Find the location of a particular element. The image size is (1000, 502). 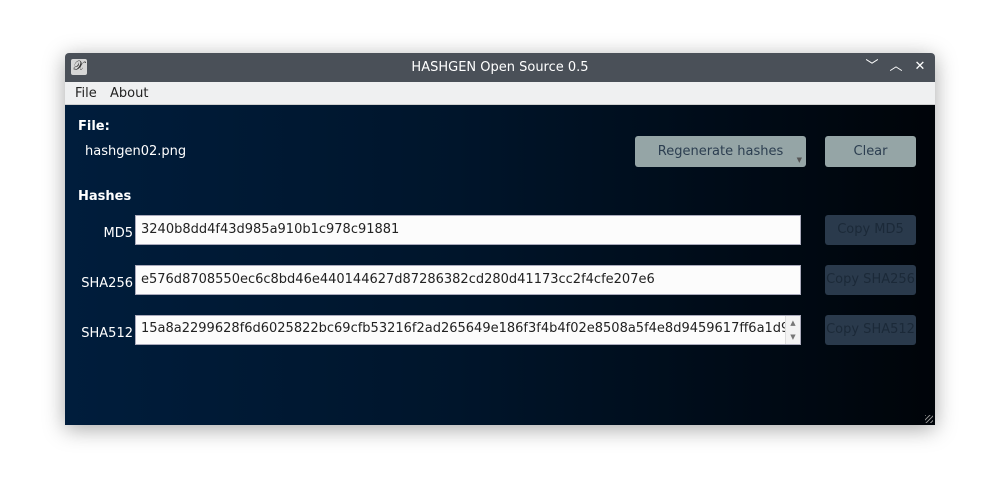

dropdown-arrow-icon: ▼ is located at coordinates (799, 160).